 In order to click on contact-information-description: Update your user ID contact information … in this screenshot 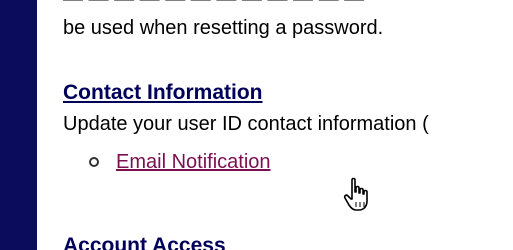, I will do `click(246, 124)`.